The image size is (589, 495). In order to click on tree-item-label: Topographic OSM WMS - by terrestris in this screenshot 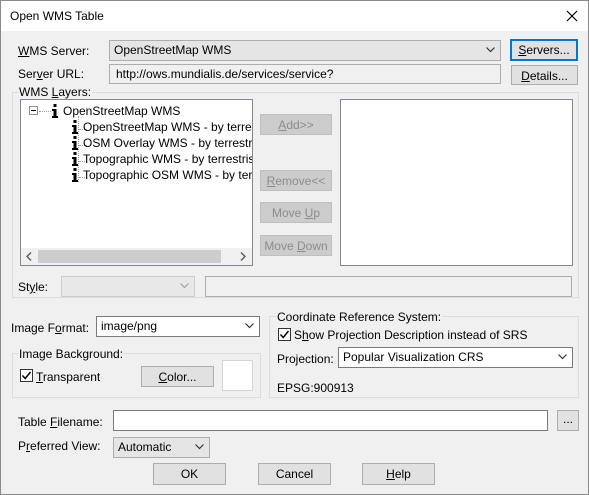, I will do `click(168, 175)`.